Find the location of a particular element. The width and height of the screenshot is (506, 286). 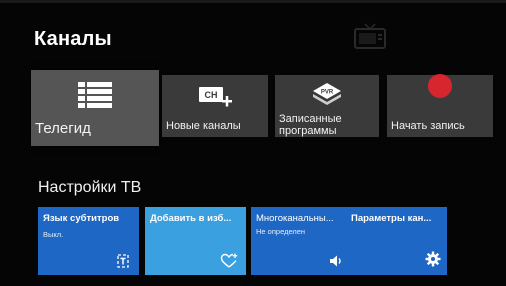

pvr-badge: PVR is located at coordinates (327, 93).